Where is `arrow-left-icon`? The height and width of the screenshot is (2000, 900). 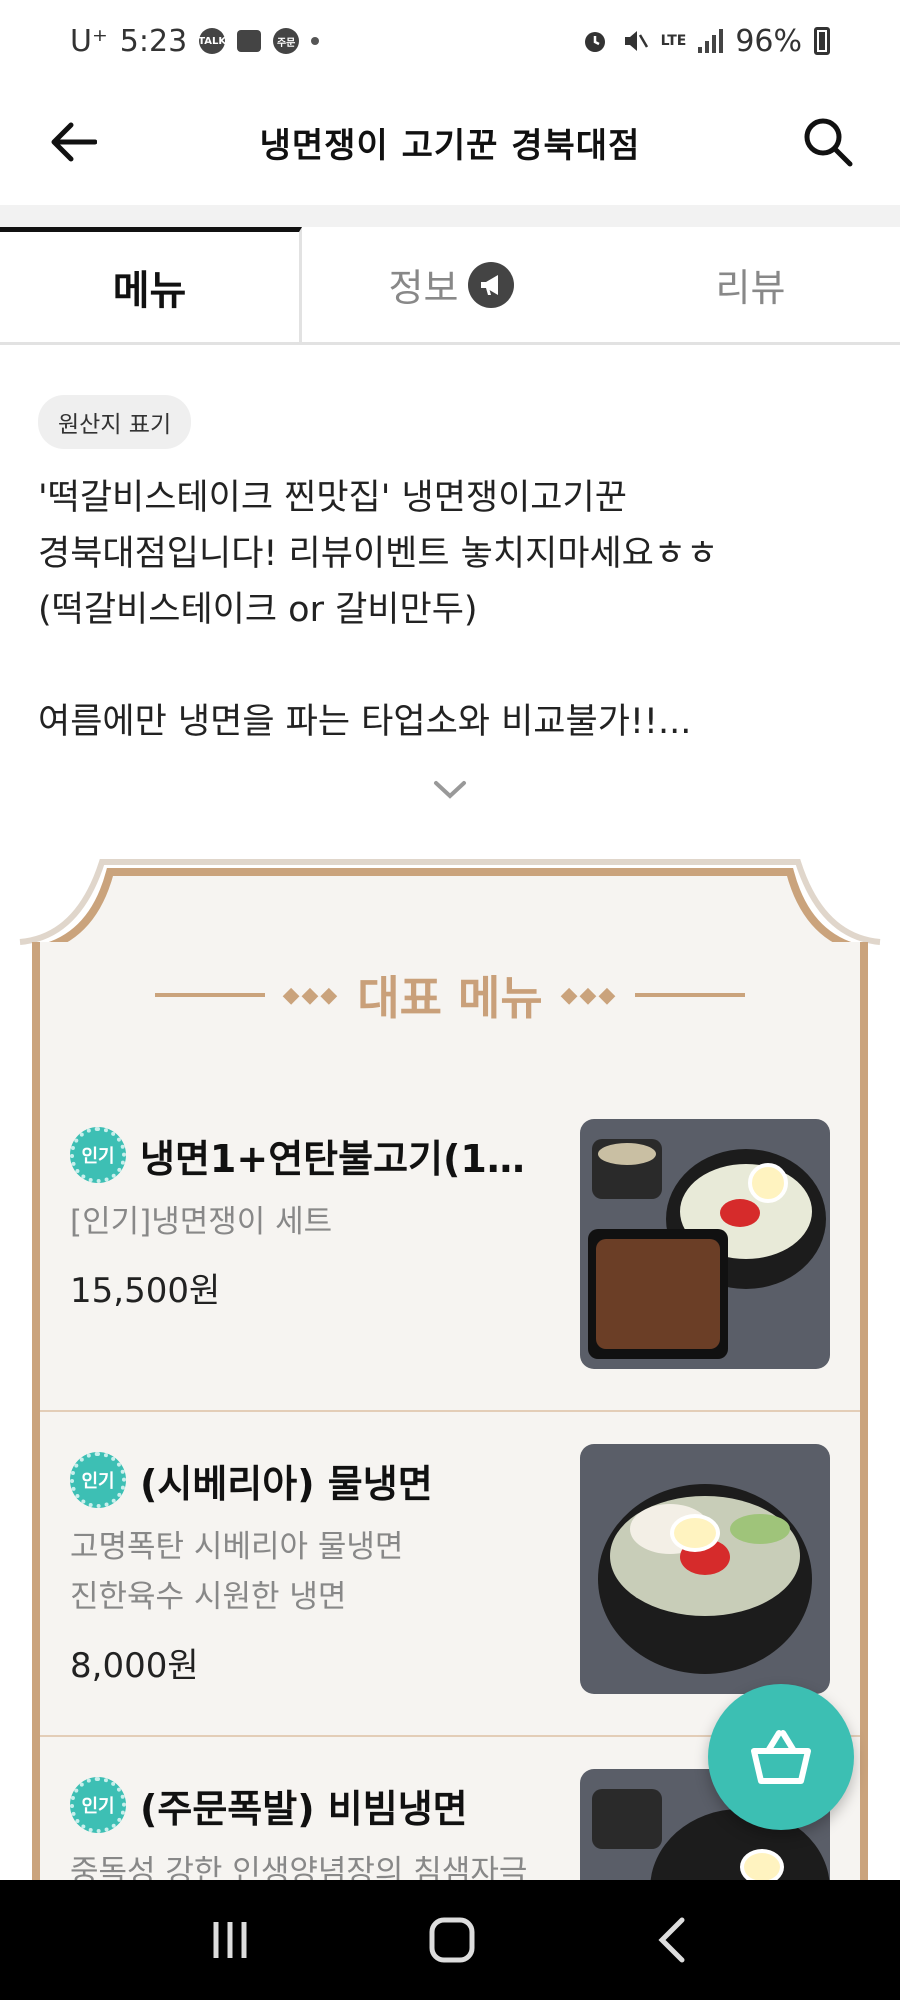 arrow-left-icon is located at coordinates (74, 142).